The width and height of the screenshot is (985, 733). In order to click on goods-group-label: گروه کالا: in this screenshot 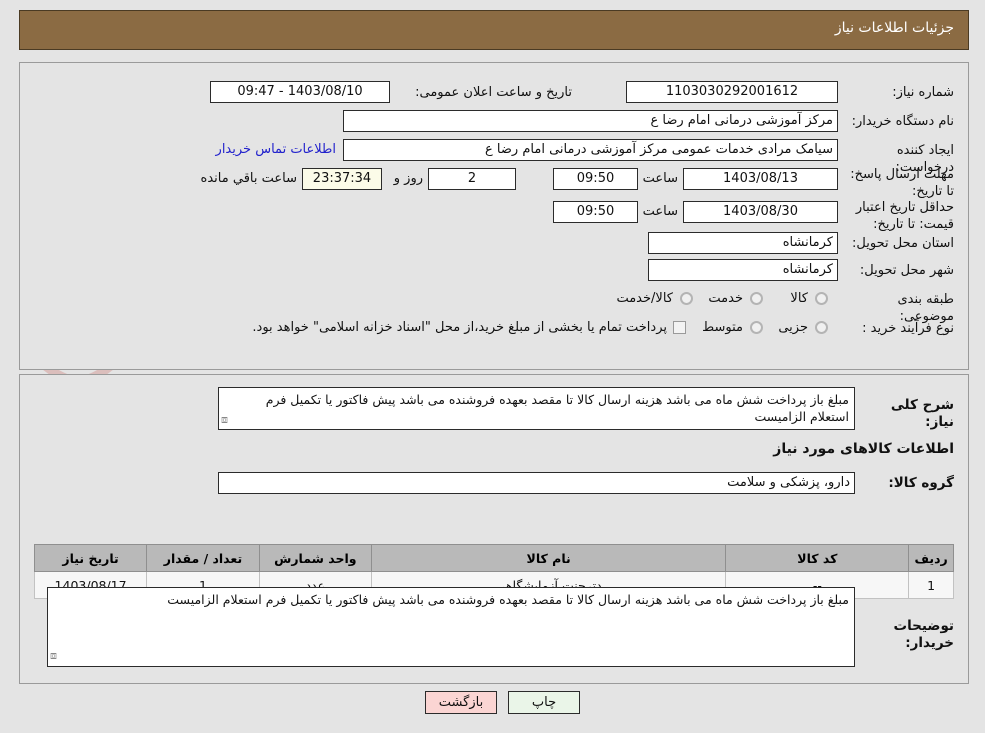, I will do `click(921, 483)`.